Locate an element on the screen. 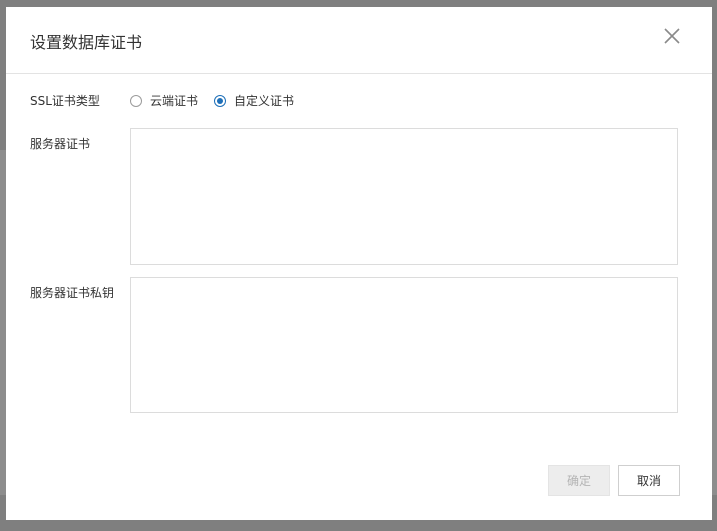  close-icon is located at coordinates (672, 36).